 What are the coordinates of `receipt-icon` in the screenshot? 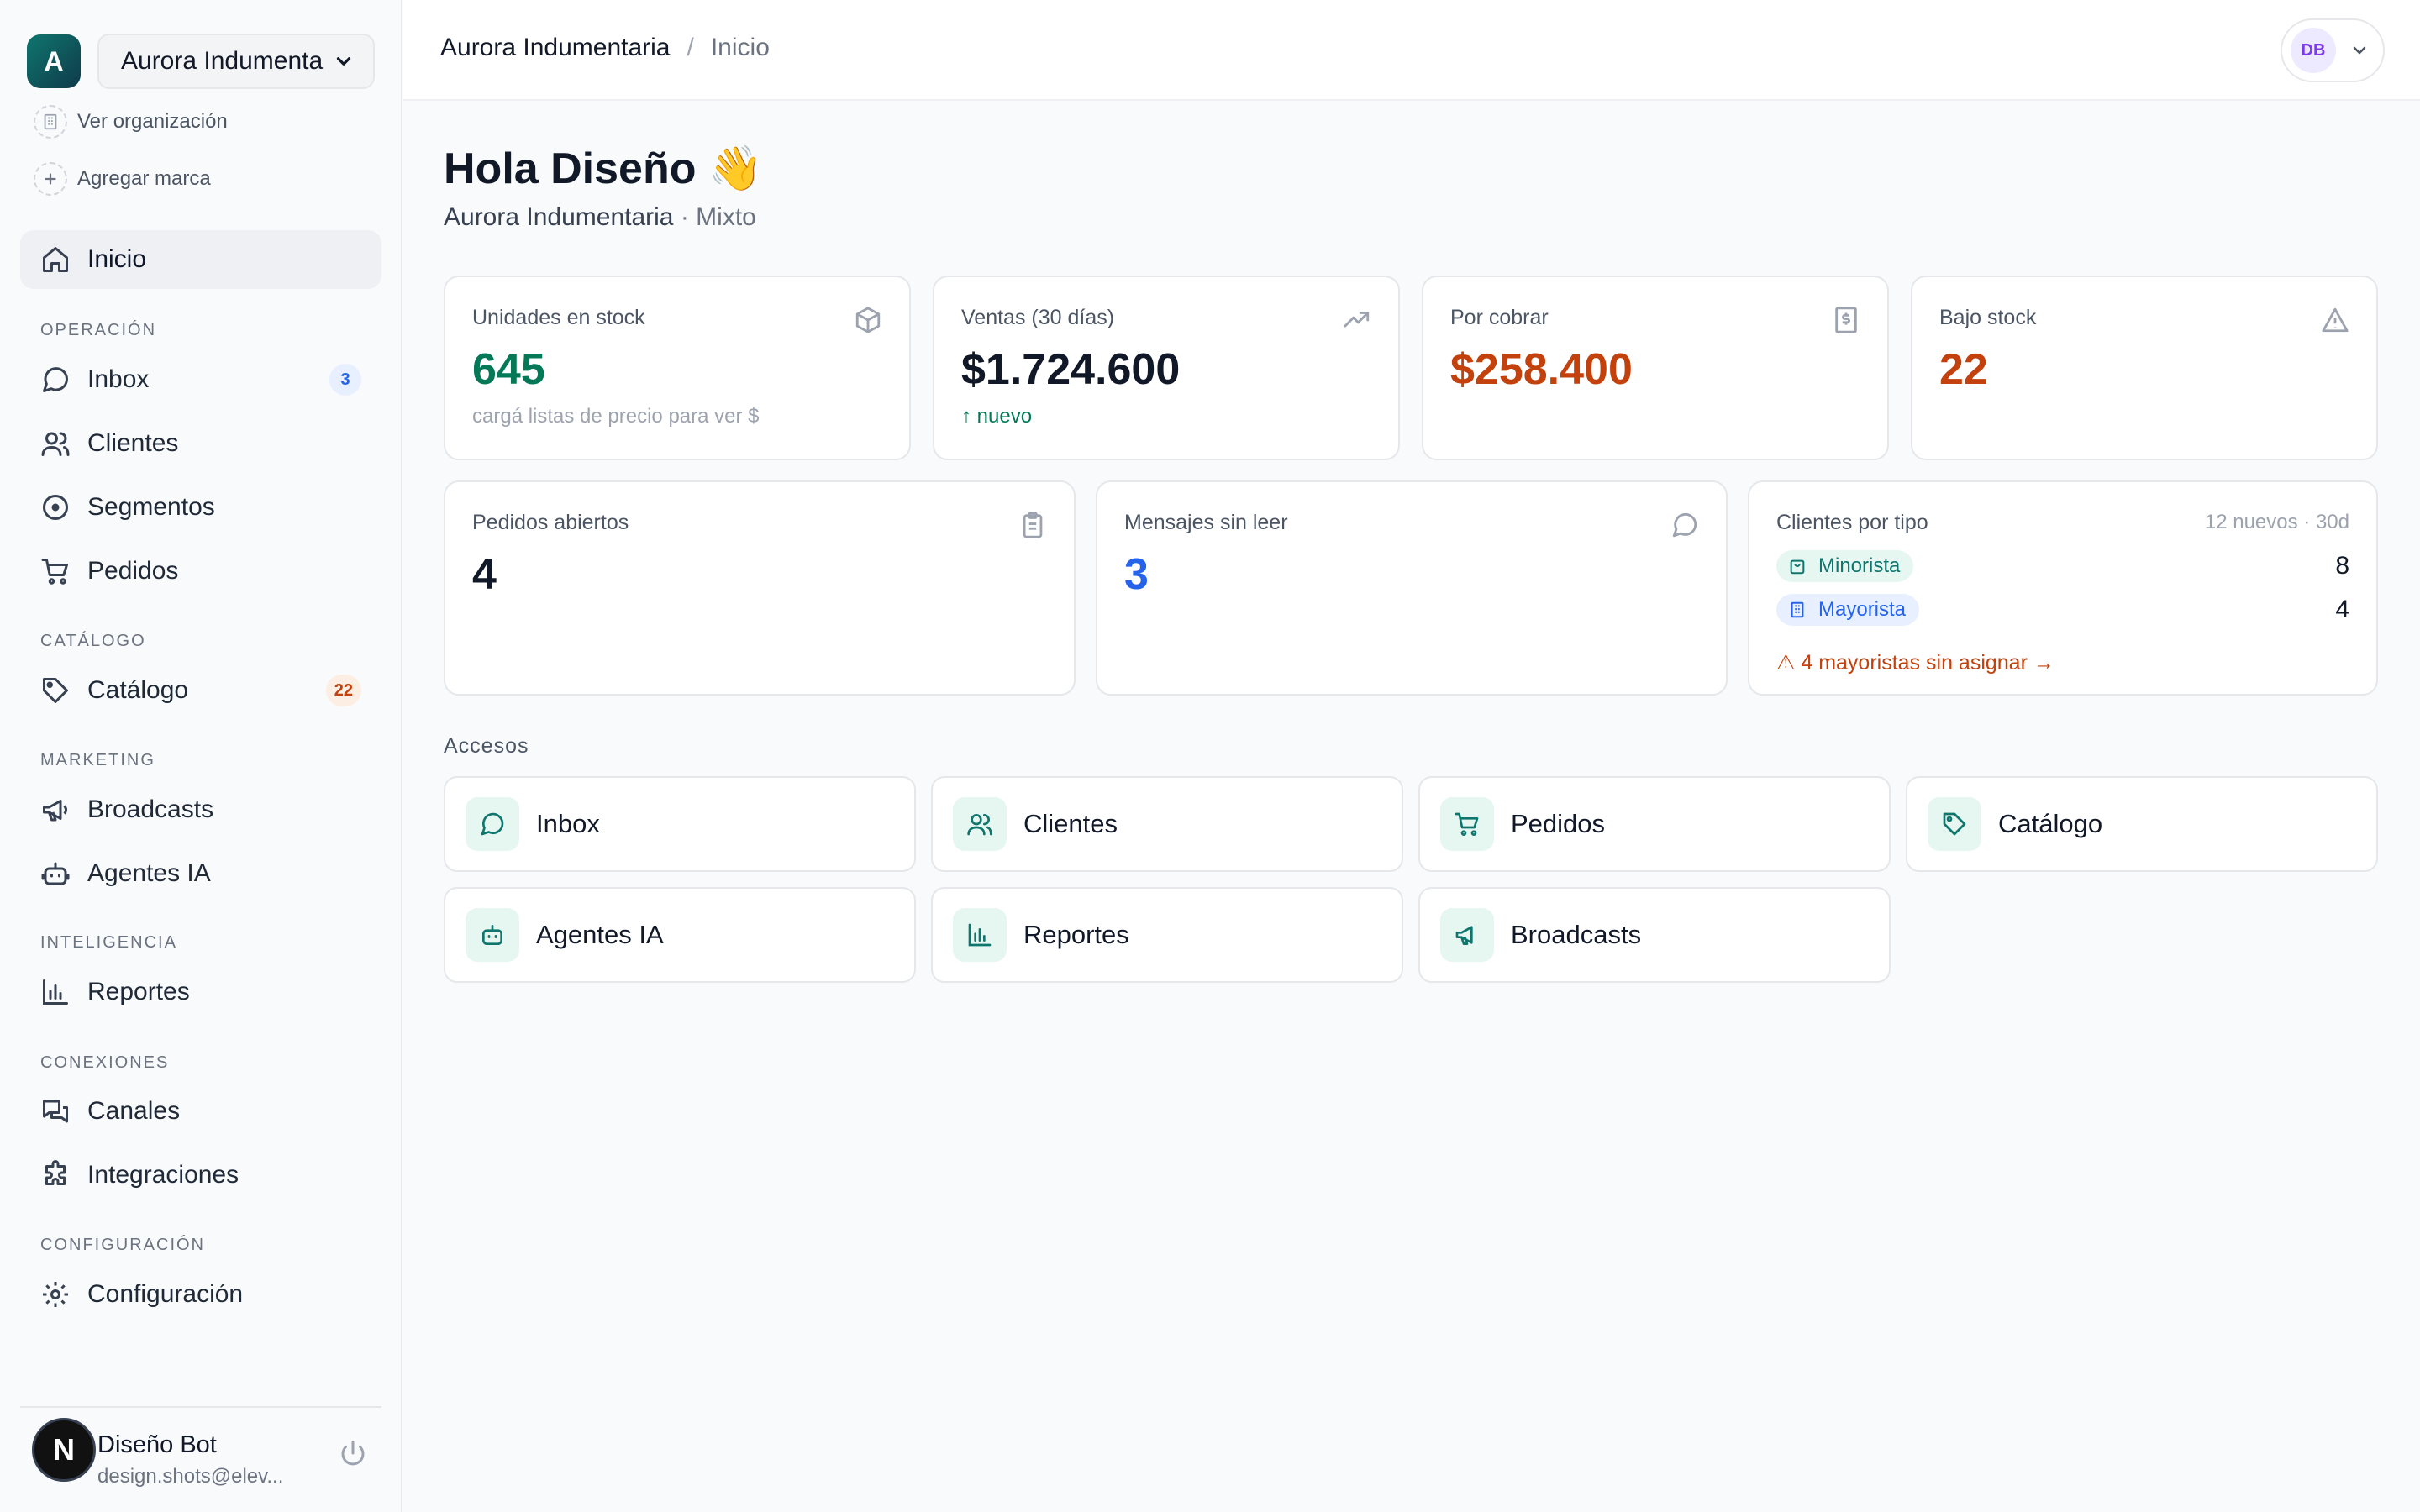 It's located at (1846, 320).